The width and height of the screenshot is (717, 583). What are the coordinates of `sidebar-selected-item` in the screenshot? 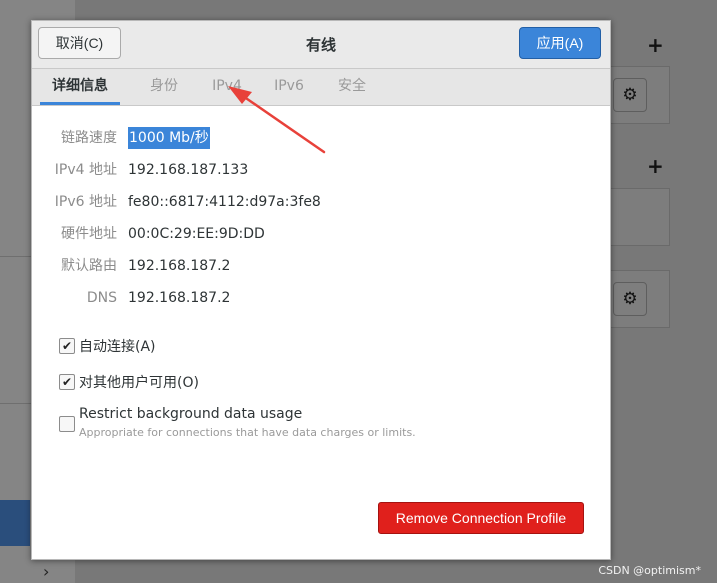 It's located at (15, 523).